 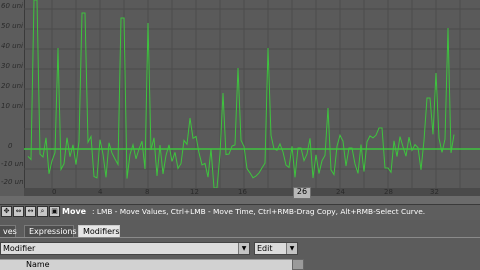 I want to click on edit-dropdown: Edit ▼, so click(x=276, y=248).